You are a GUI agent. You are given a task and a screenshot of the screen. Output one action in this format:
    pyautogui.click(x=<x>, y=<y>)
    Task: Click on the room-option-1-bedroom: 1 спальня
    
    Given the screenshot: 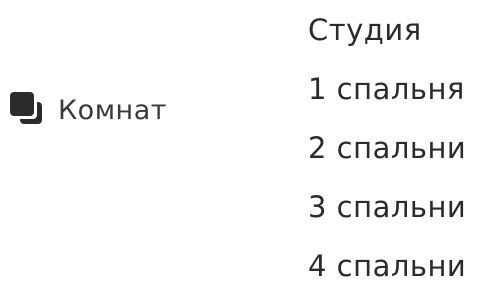 What is the action you would take?
    pyautogui.click(x=403, y=88)
    